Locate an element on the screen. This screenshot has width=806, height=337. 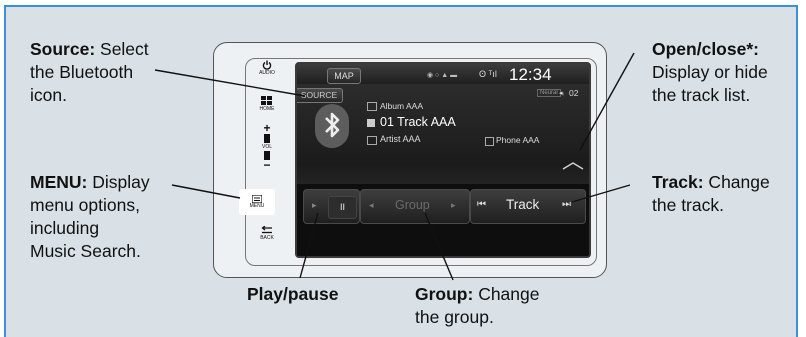
play-pause-callout-title: Play/pause is located at coordinates (293, 294).